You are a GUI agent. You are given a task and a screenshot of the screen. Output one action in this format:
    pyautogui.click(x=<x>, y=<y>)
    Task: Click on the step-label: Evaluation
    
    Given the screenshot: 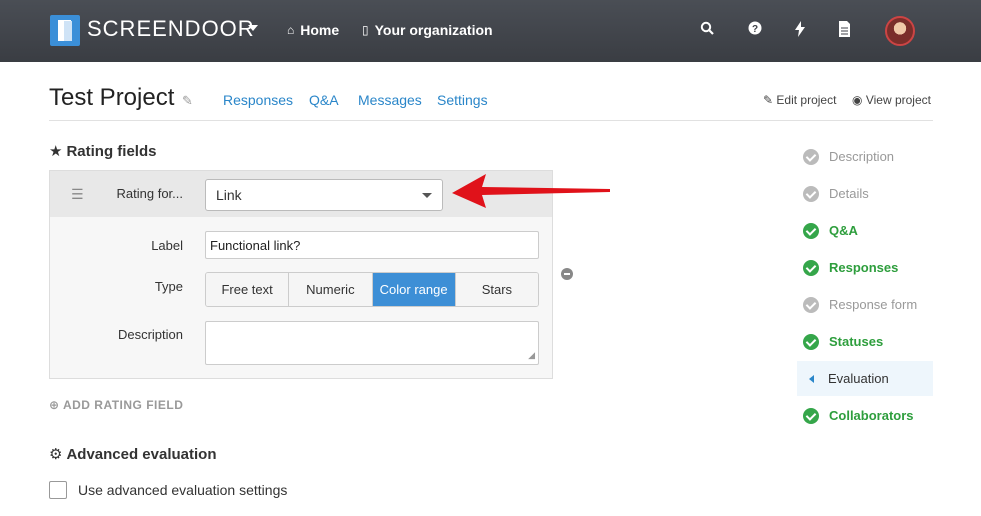 What is the action you would take?
    pyautogui.click(x=858, y=378)
    